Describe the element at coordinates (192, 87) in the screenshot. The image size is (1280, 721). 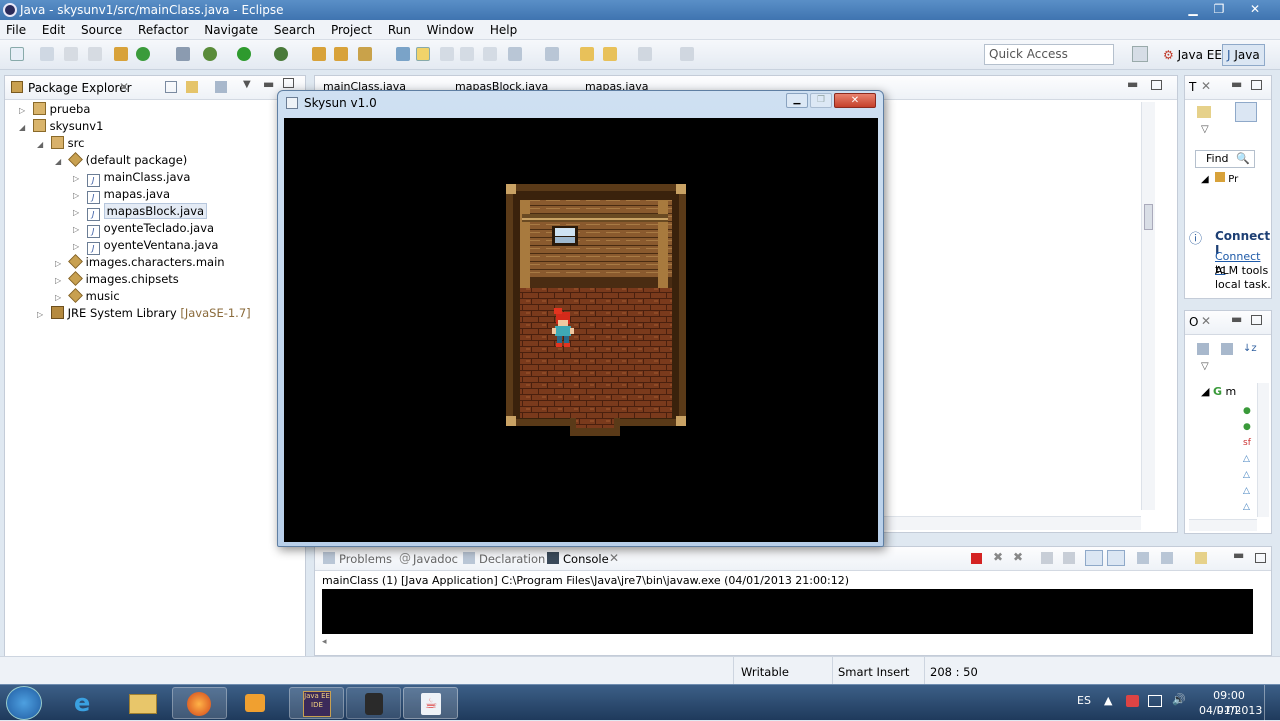
I see `link-editor-icon` at that location.